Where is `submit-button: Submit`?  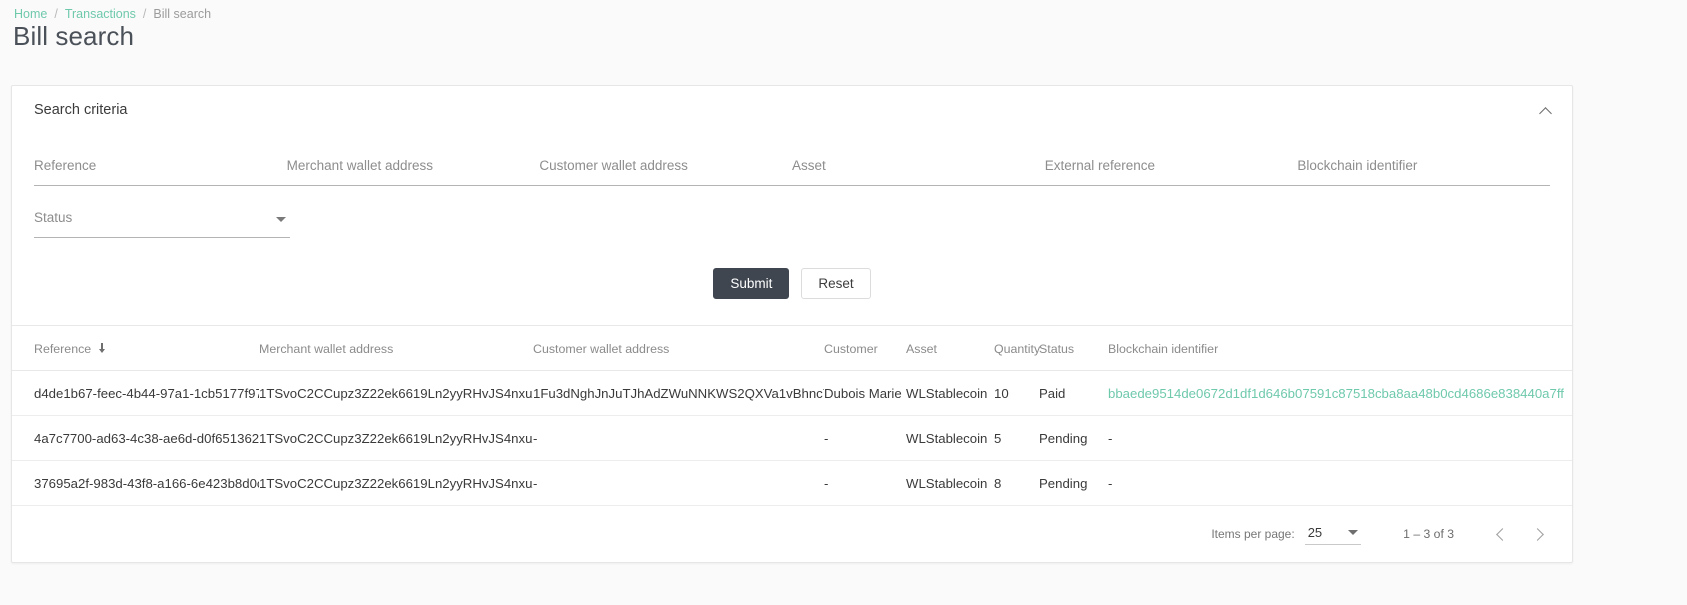 submit-button: Submit is located at coordinates (751, 283).